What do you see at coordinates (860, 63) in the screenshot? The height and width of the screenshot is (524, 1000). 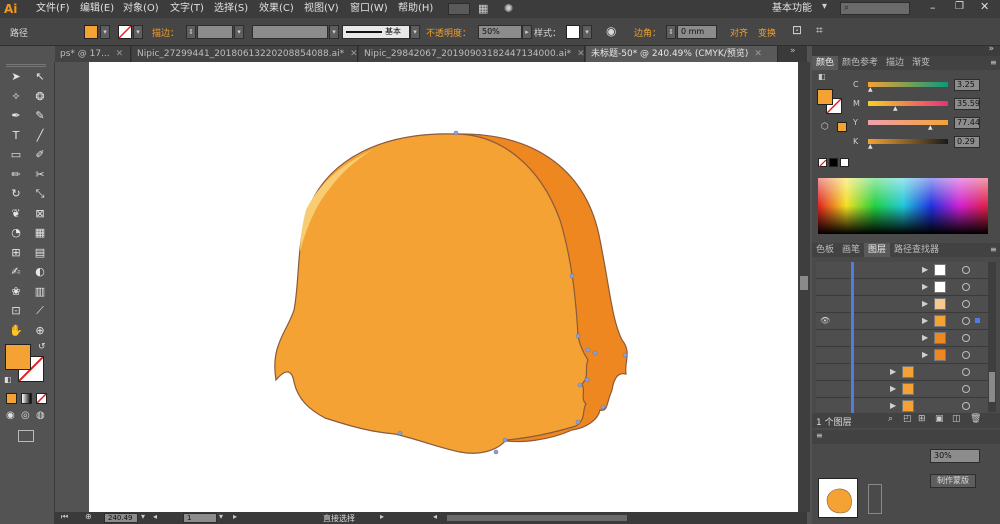 I see `tab-color-guide: 颜色参考` at bounding box center [860, 63].